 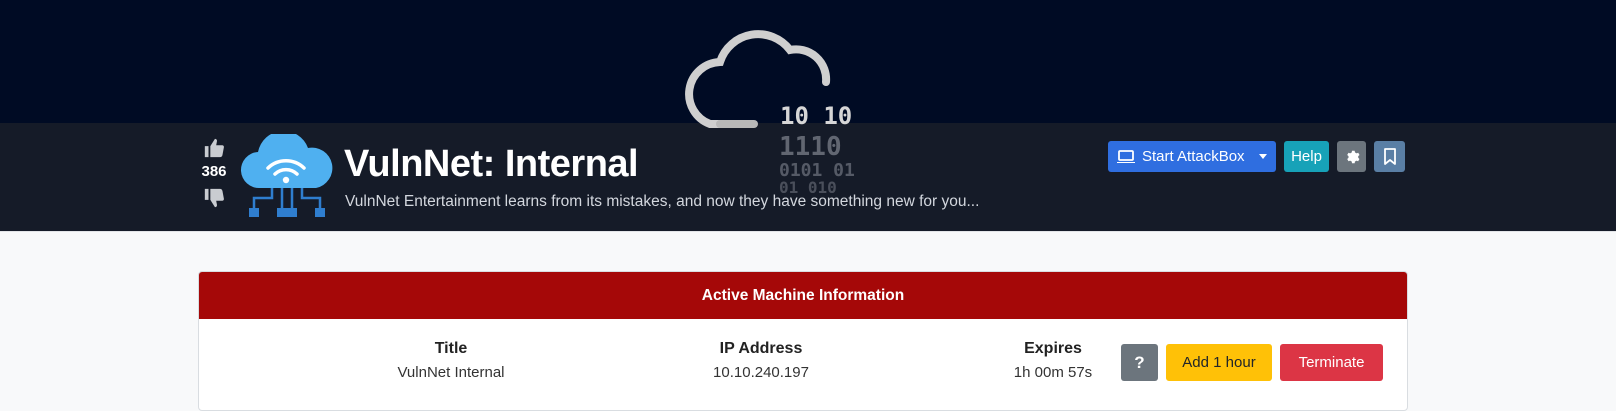 I want to click on cloud-network-icon, so click(x=286, y=175).